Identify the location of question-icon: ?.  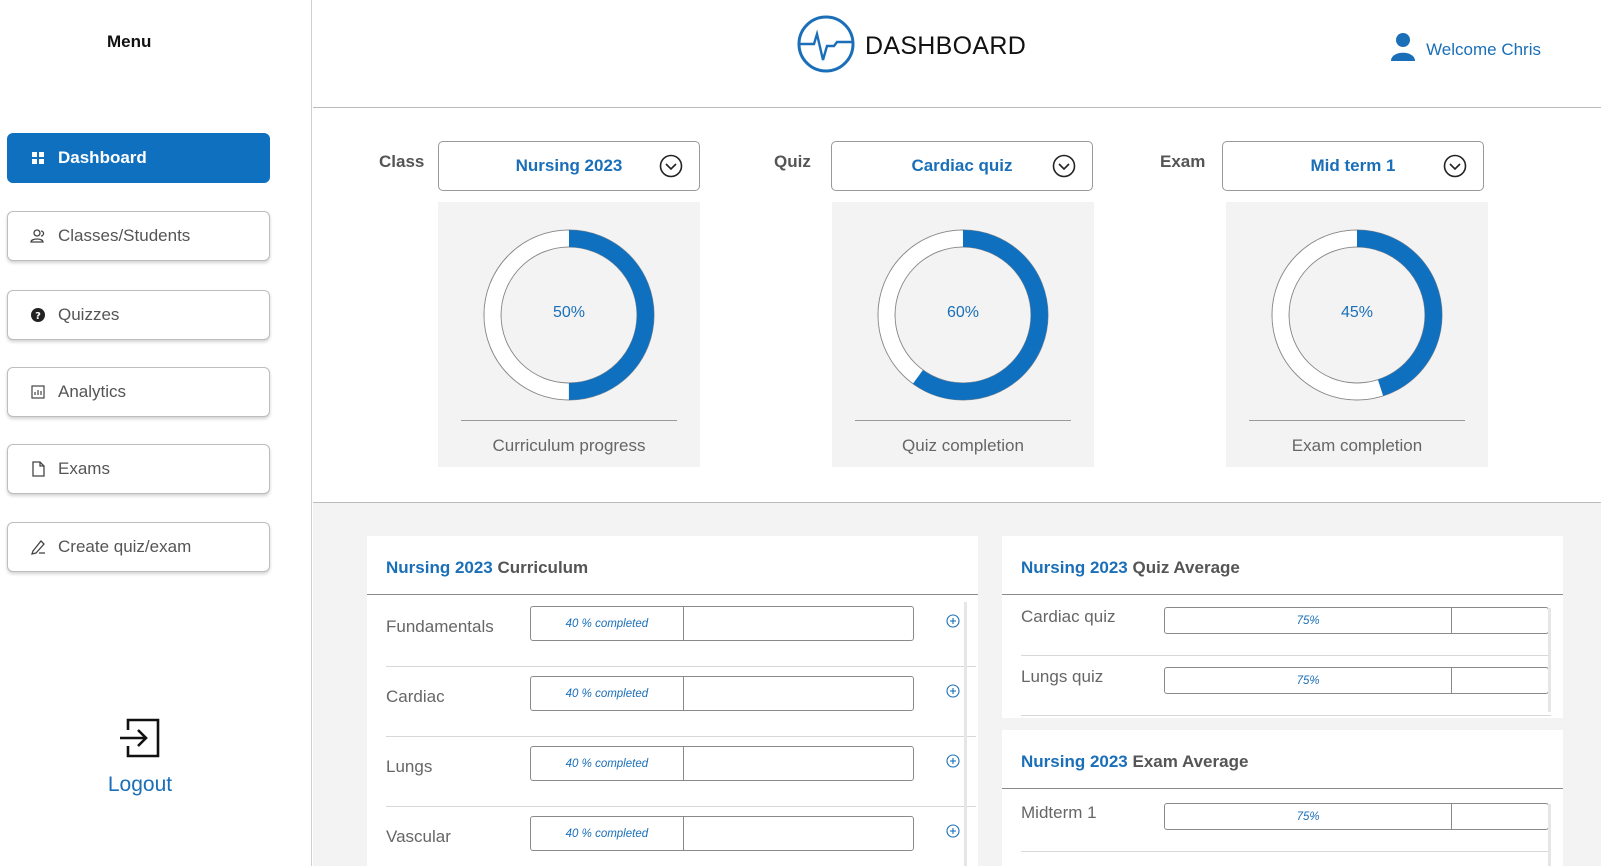
(38, 315).